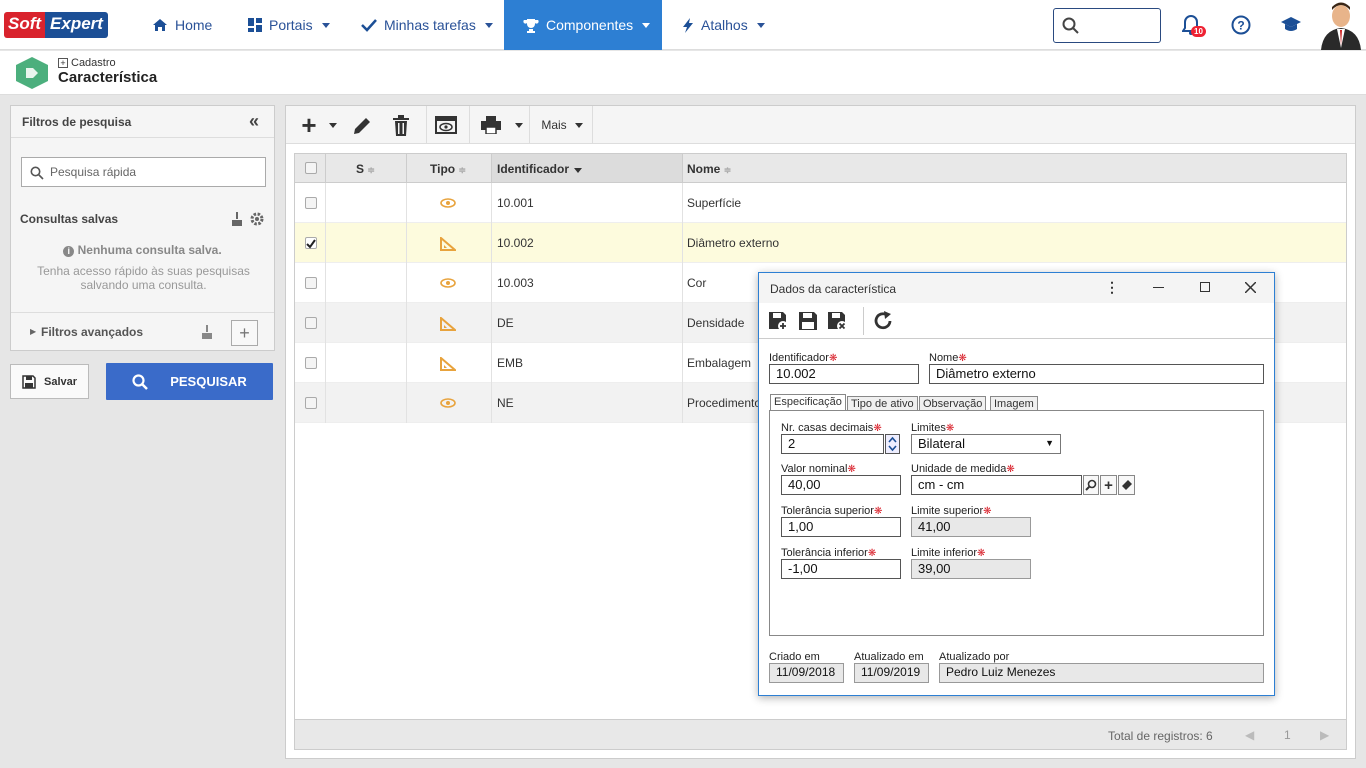 The image size is (1366, 768). I want to click on column-nome: Nome ≑, so click(709, 169).